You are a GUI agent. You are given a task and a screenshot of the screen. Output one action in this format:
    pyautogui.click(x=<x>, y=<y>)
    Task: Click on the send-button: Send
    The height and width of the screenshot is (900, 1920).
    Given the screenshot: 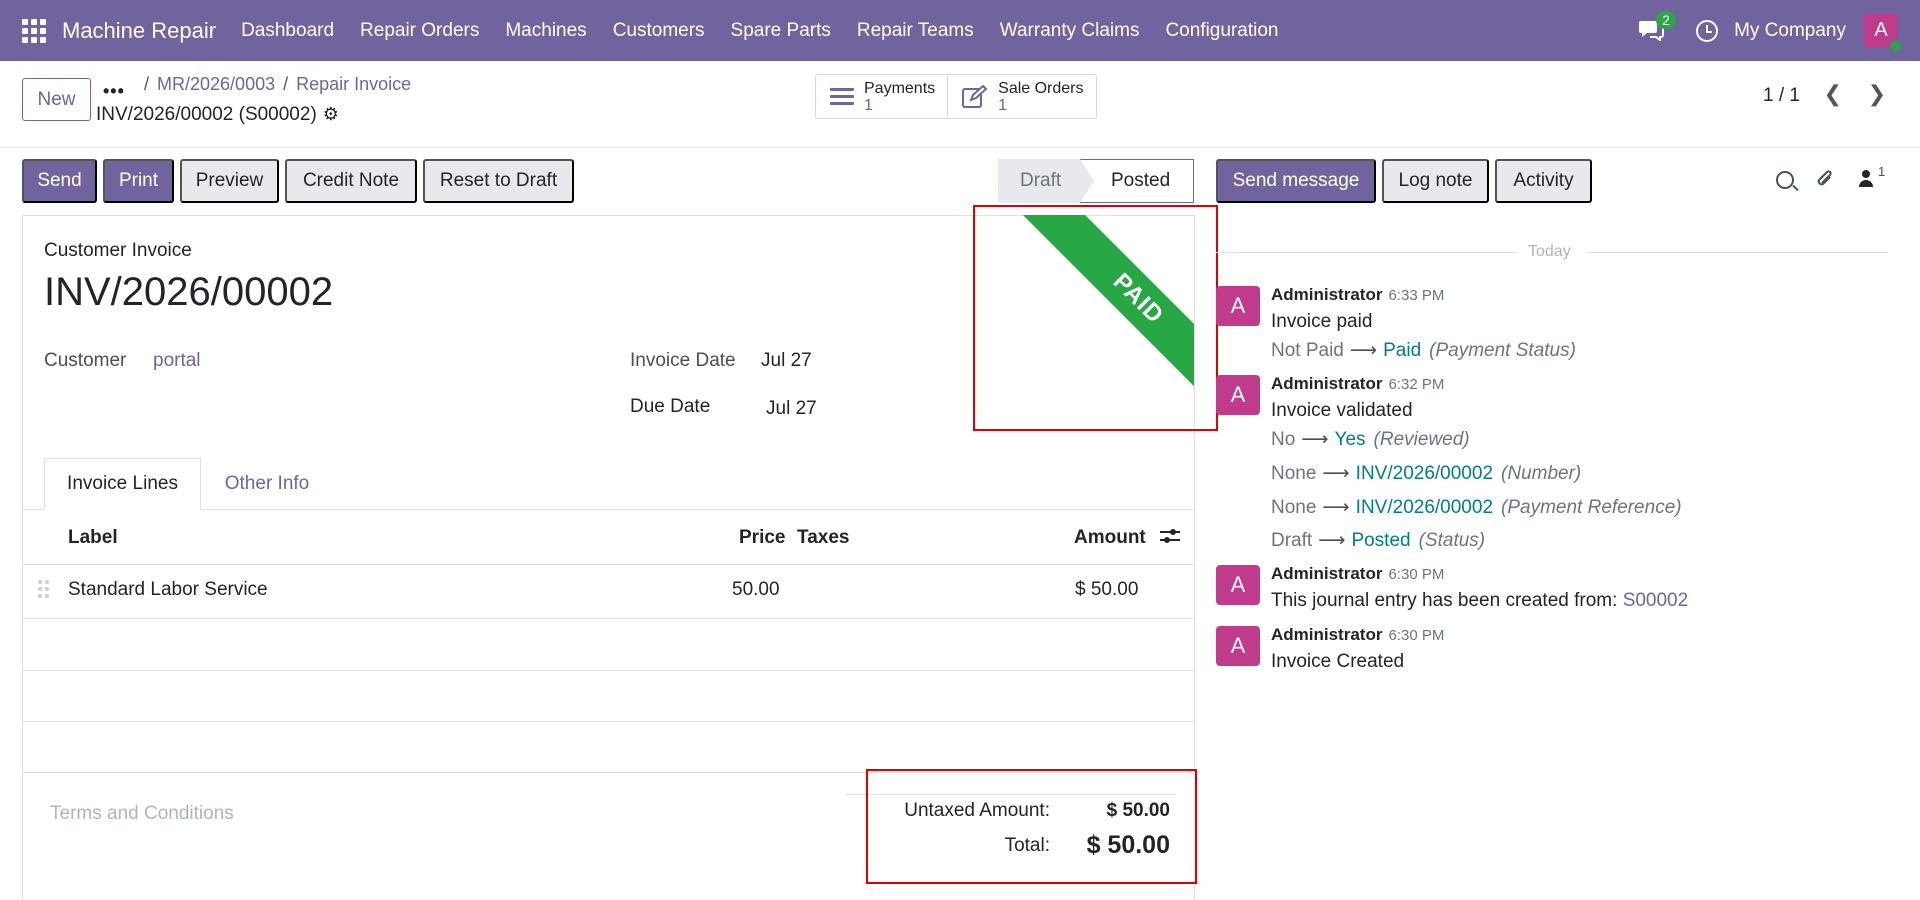 What is the action you would take?
    pyautogui.click(x=59, y=181)
    